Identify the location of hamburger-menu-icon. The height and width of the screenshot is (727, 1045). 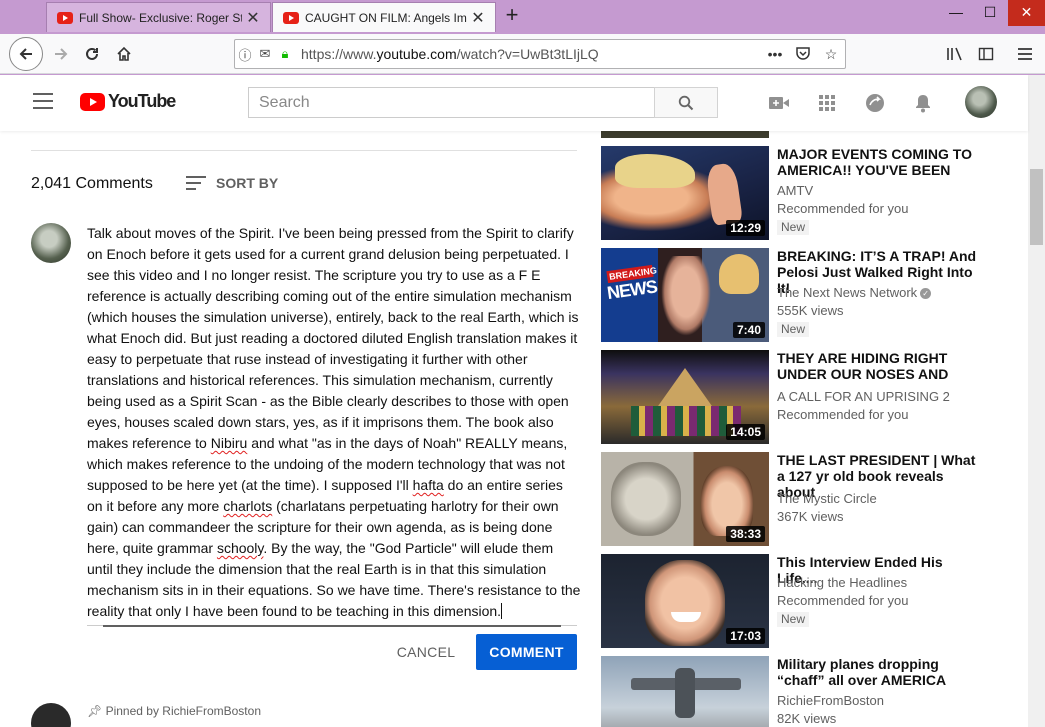
(1025, 54).